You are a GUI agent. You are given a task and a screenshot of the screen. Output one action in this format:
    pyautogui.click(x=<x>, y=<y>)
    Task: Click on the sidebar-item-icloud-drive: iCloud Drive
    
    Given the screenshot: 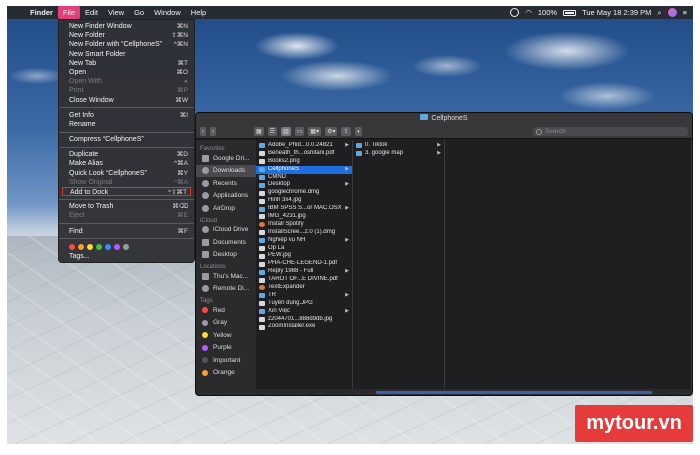 What is the action you would take?
    pyautogui.click(x=226, y=230)
    